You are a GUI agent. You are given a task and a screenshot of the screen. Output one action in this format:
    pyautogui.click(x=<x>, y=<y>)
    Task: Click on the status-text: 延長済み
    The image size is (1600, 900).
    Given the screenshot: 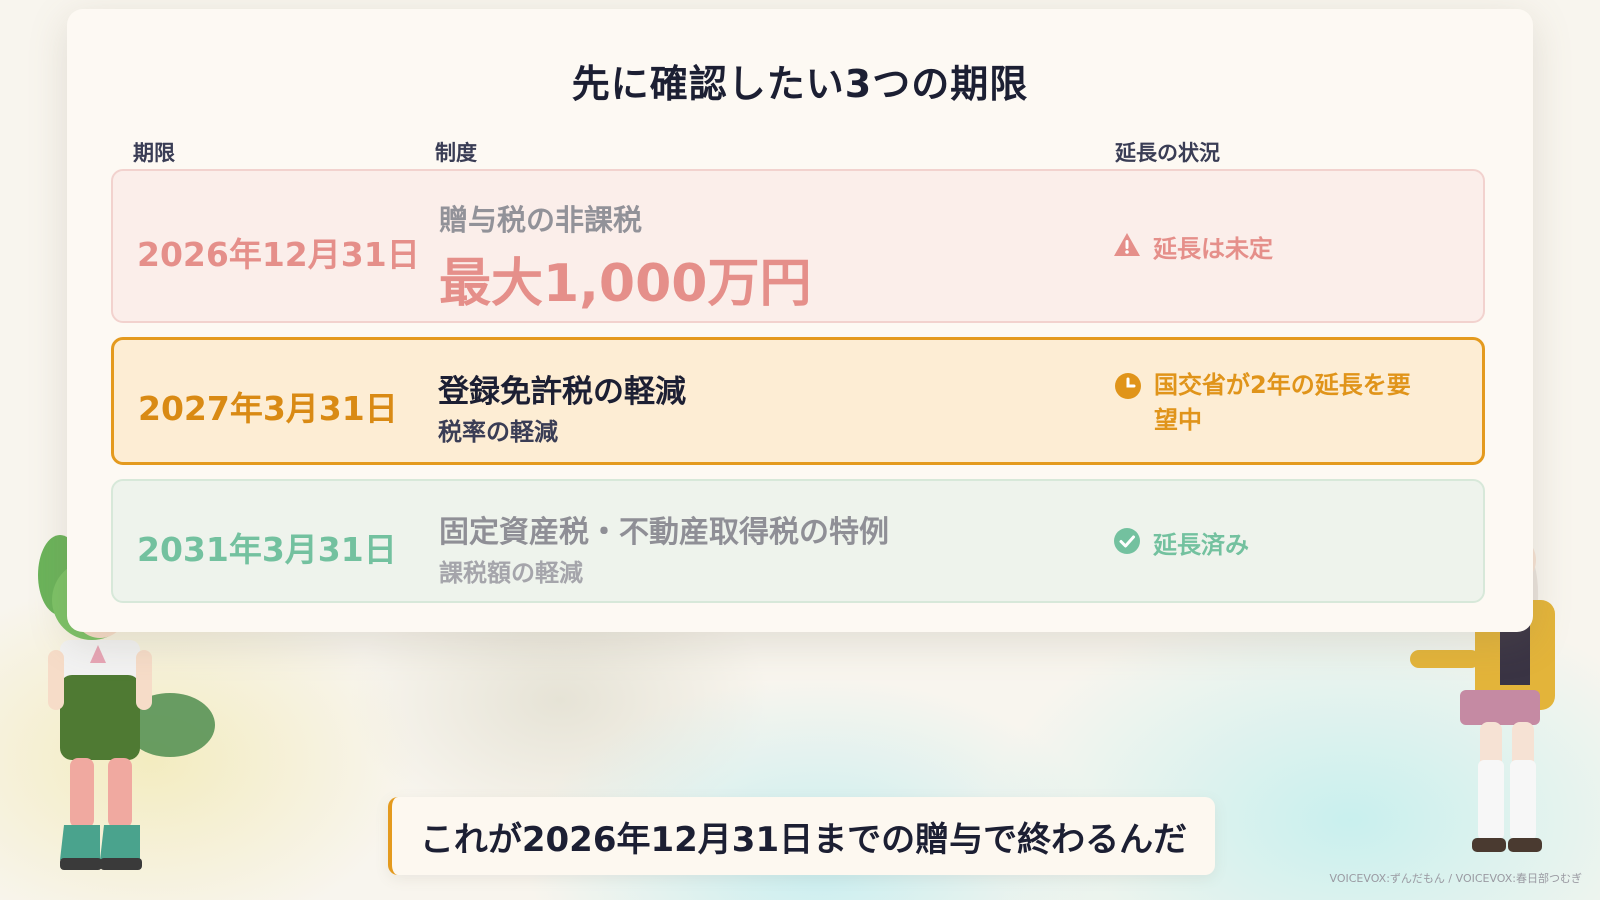 What is the action you would take?
    pyautogui.click(x=1201, y=545)
    